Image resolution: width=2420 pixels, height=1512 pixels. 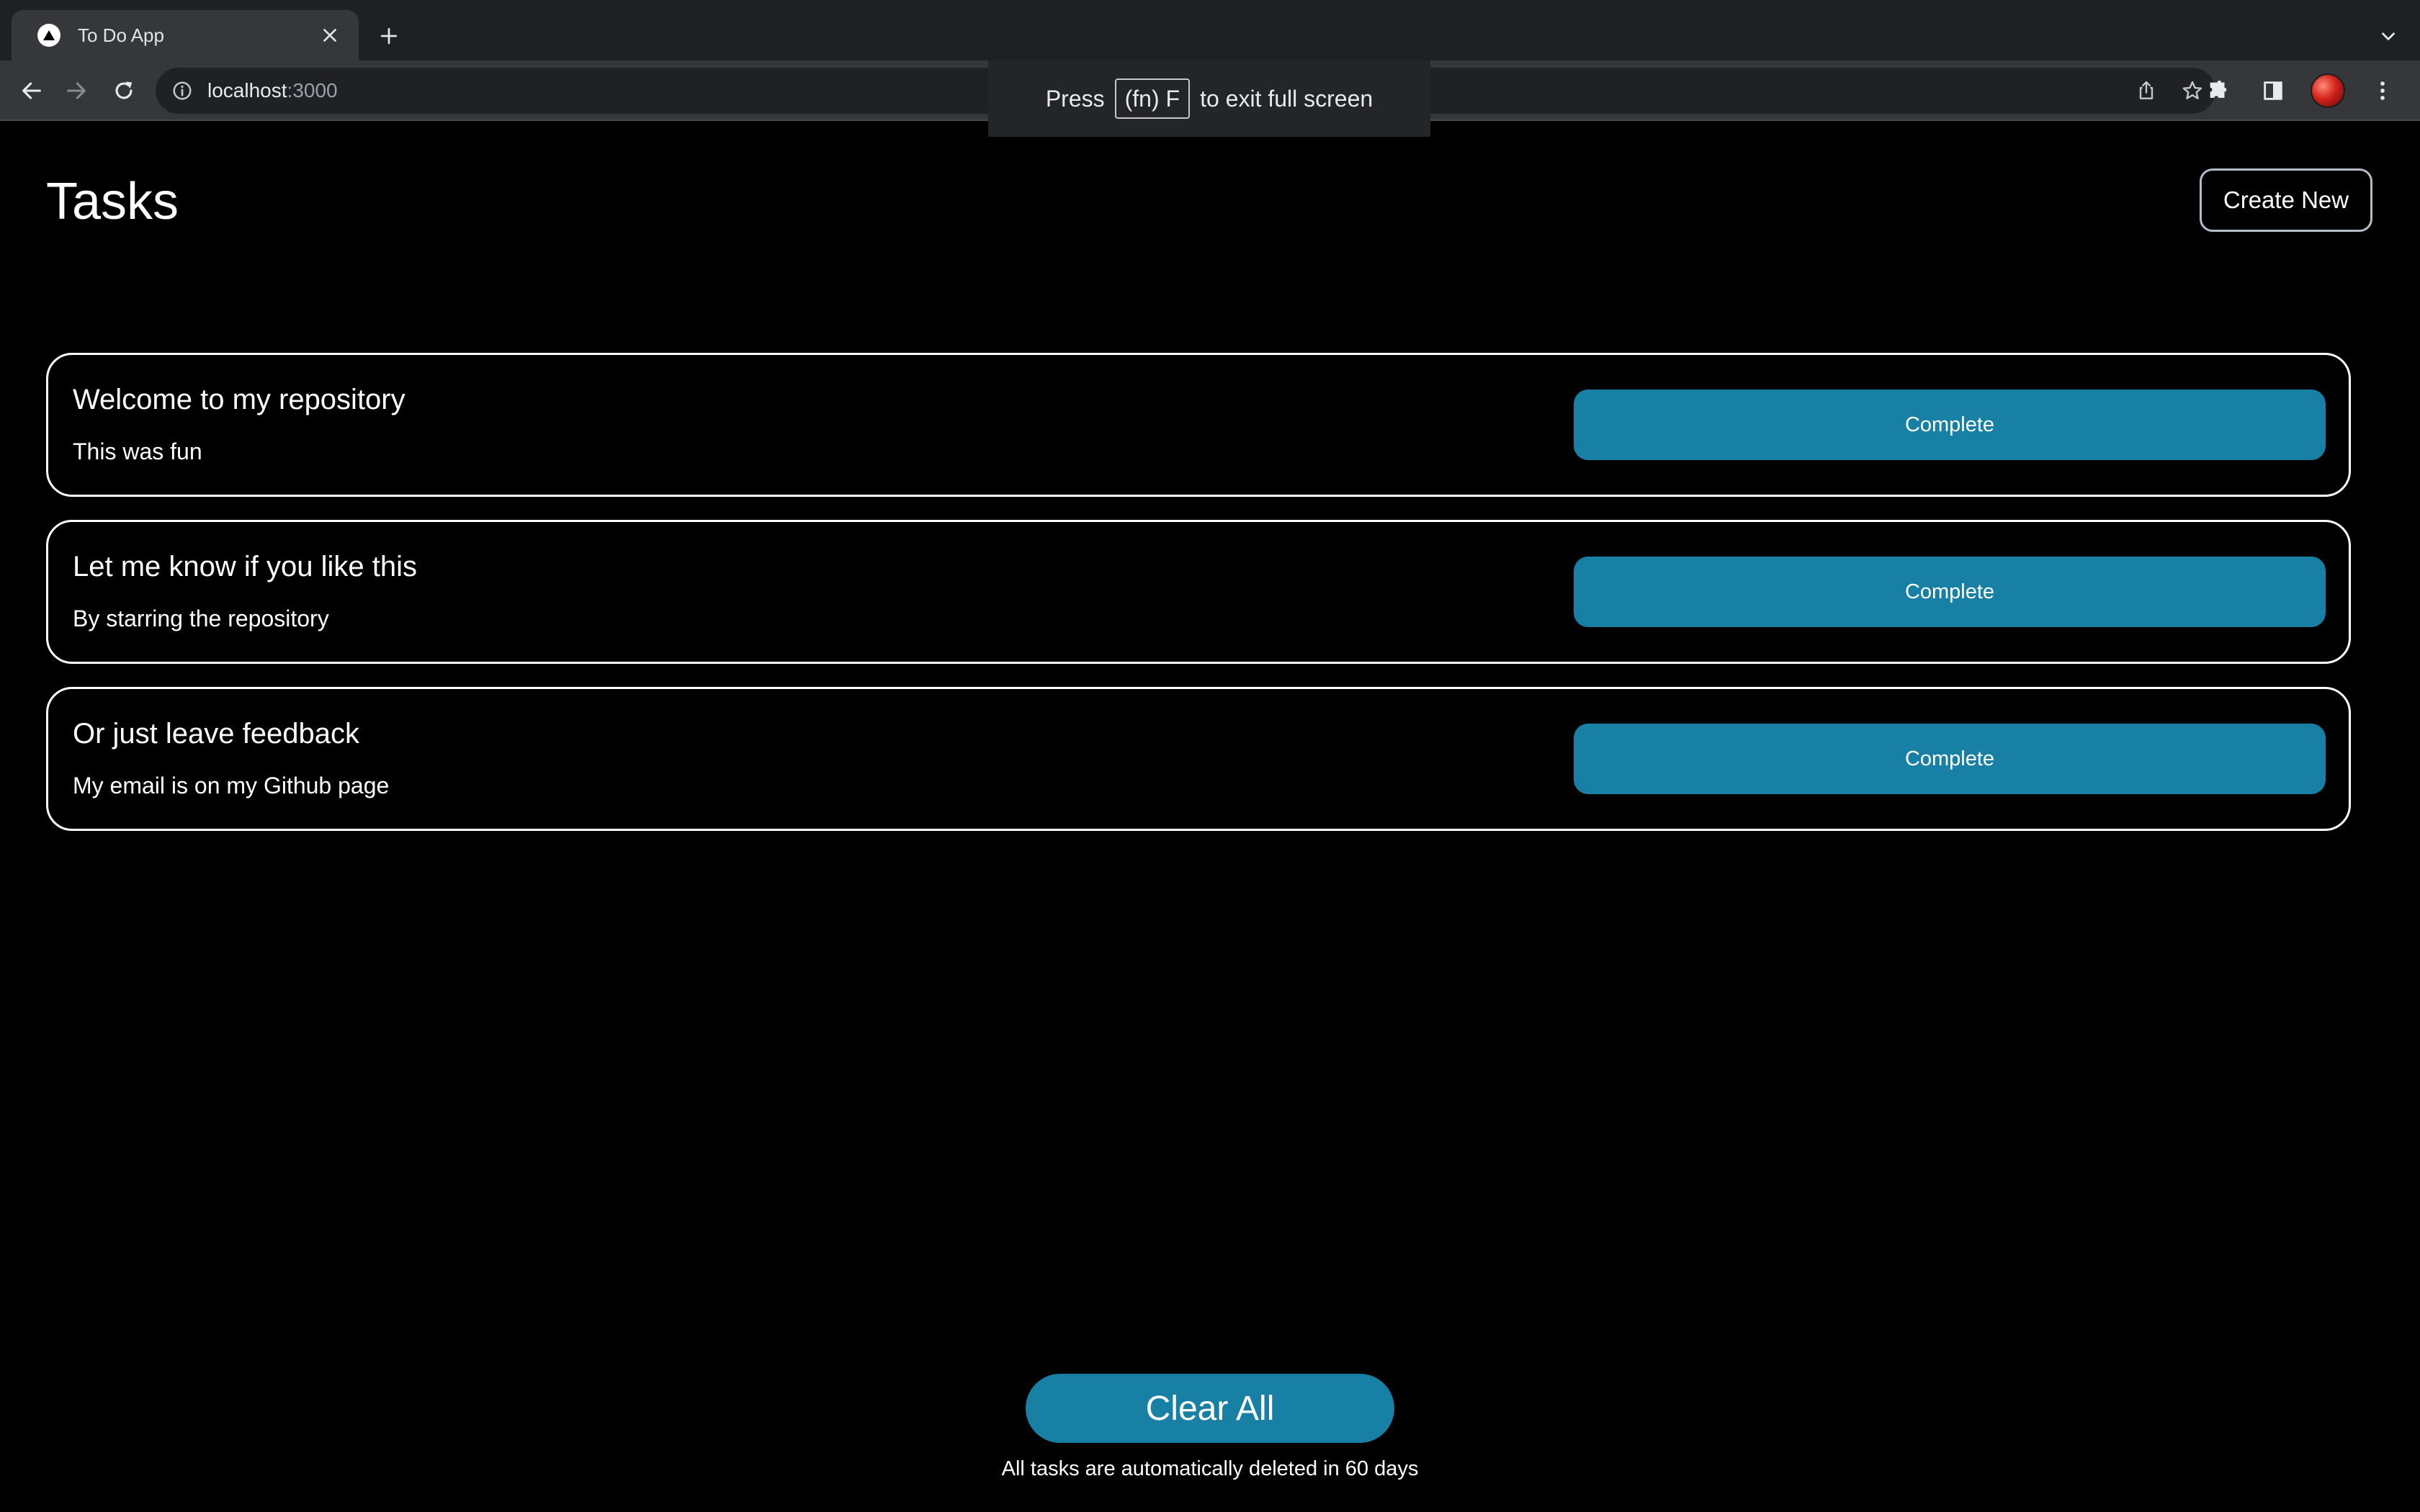 What do you see at coordinates (2286, 200) in the screenshot?
I see `create-new-button: Create New` at bounding box center [2286, 200].